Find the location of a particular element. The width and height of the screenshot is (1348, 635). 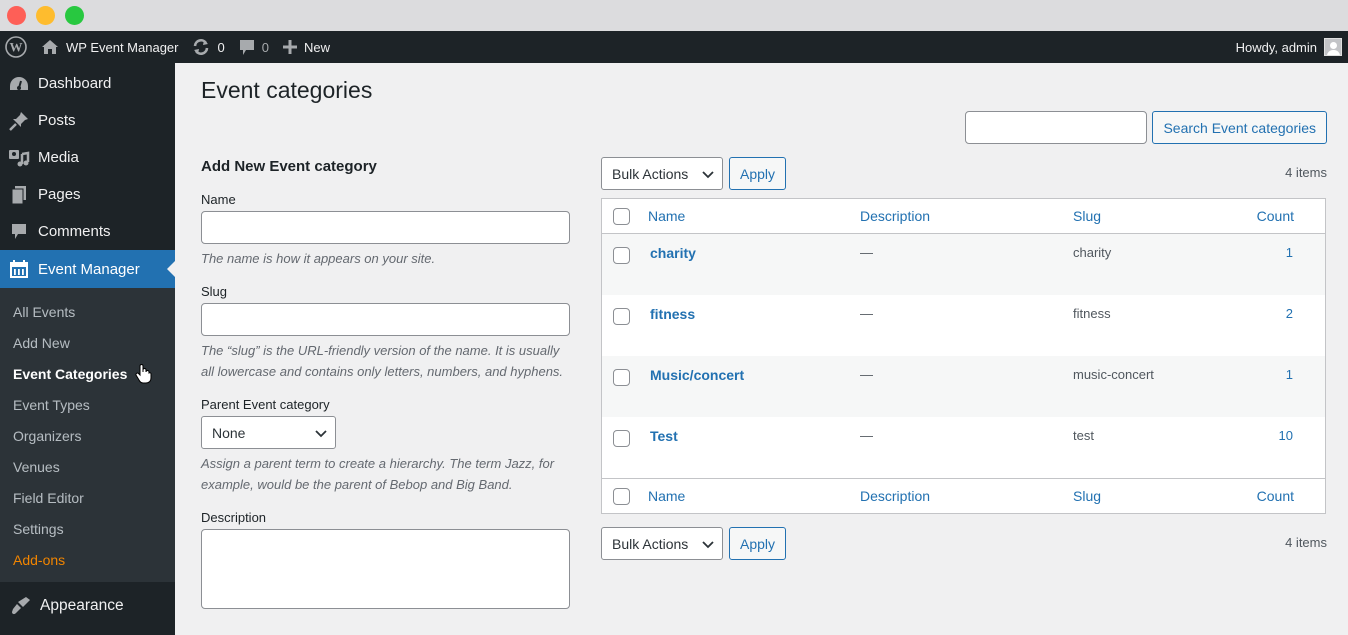

sidebar-item-posts: Posts is located at coordinates (87, 120).